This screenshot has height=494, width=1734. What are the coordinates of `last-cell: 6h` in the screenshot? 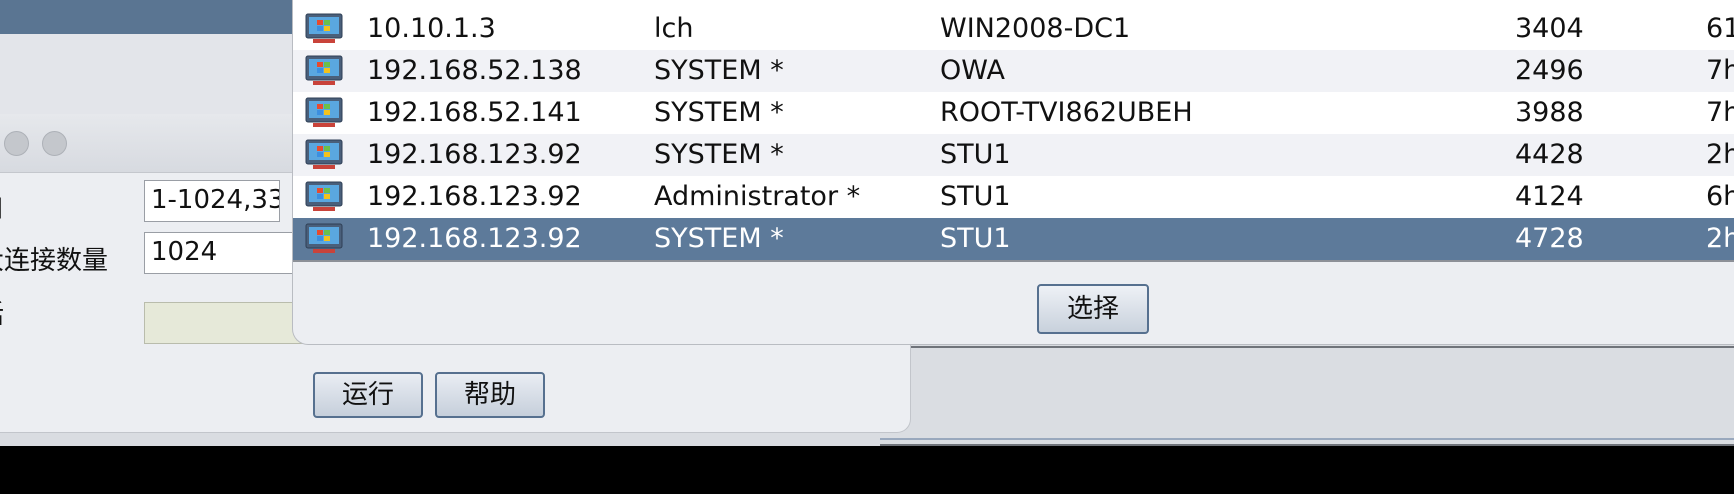 It's located at (1720, 196).